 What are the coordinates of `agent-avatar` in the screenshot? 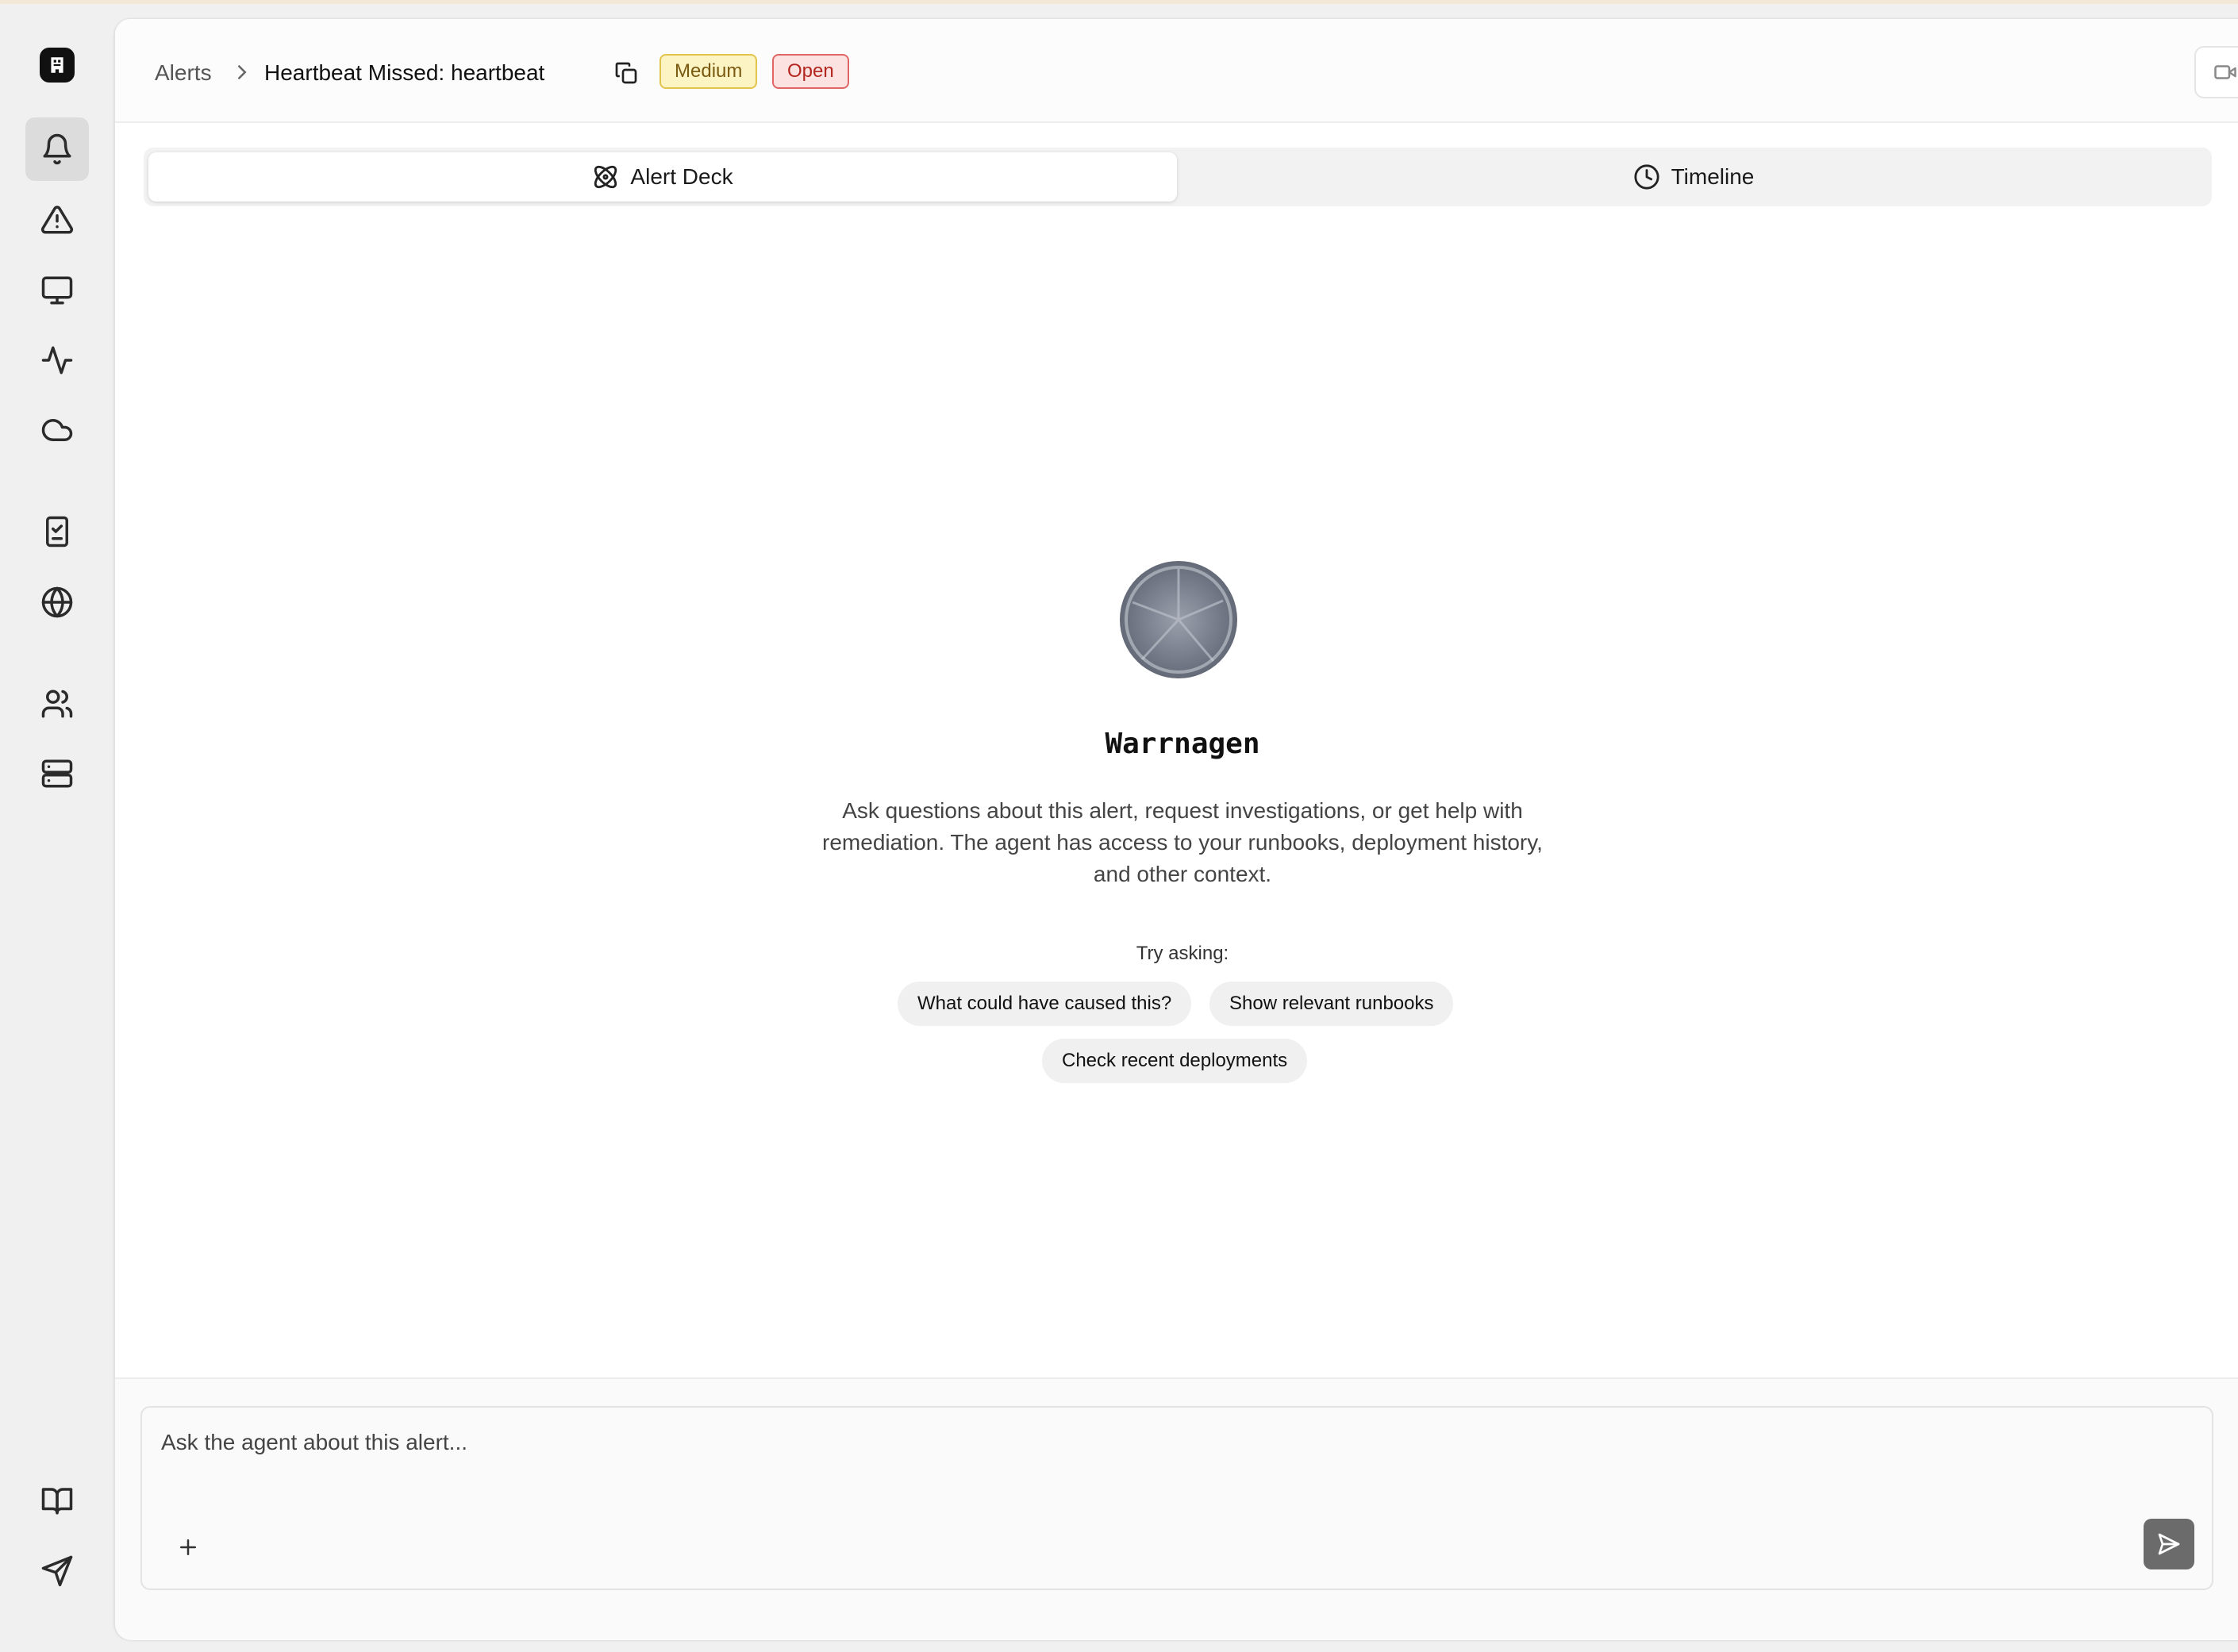 It's located at (1178, 619).